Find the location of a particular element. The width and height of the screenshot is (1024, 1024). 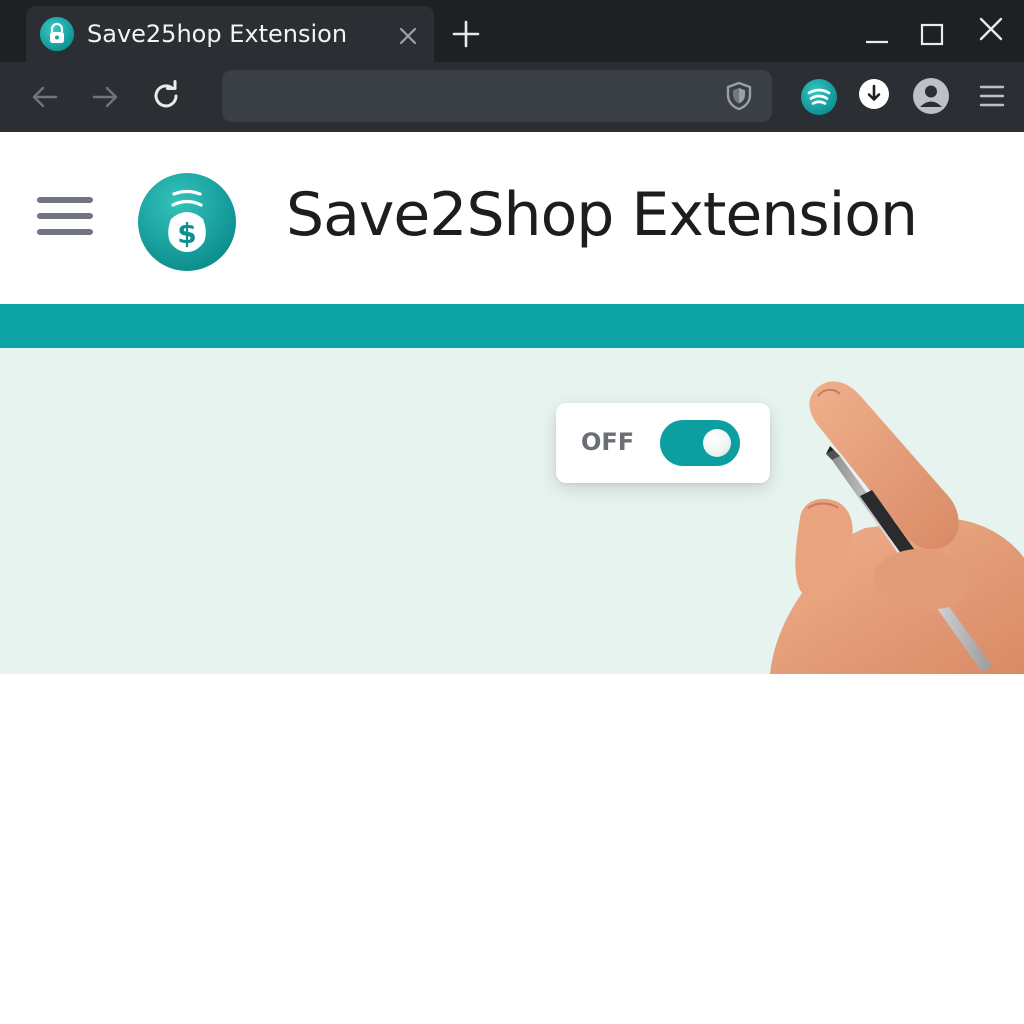

money-bag-dollar-icon: $ is located at coordinates (187, 222).